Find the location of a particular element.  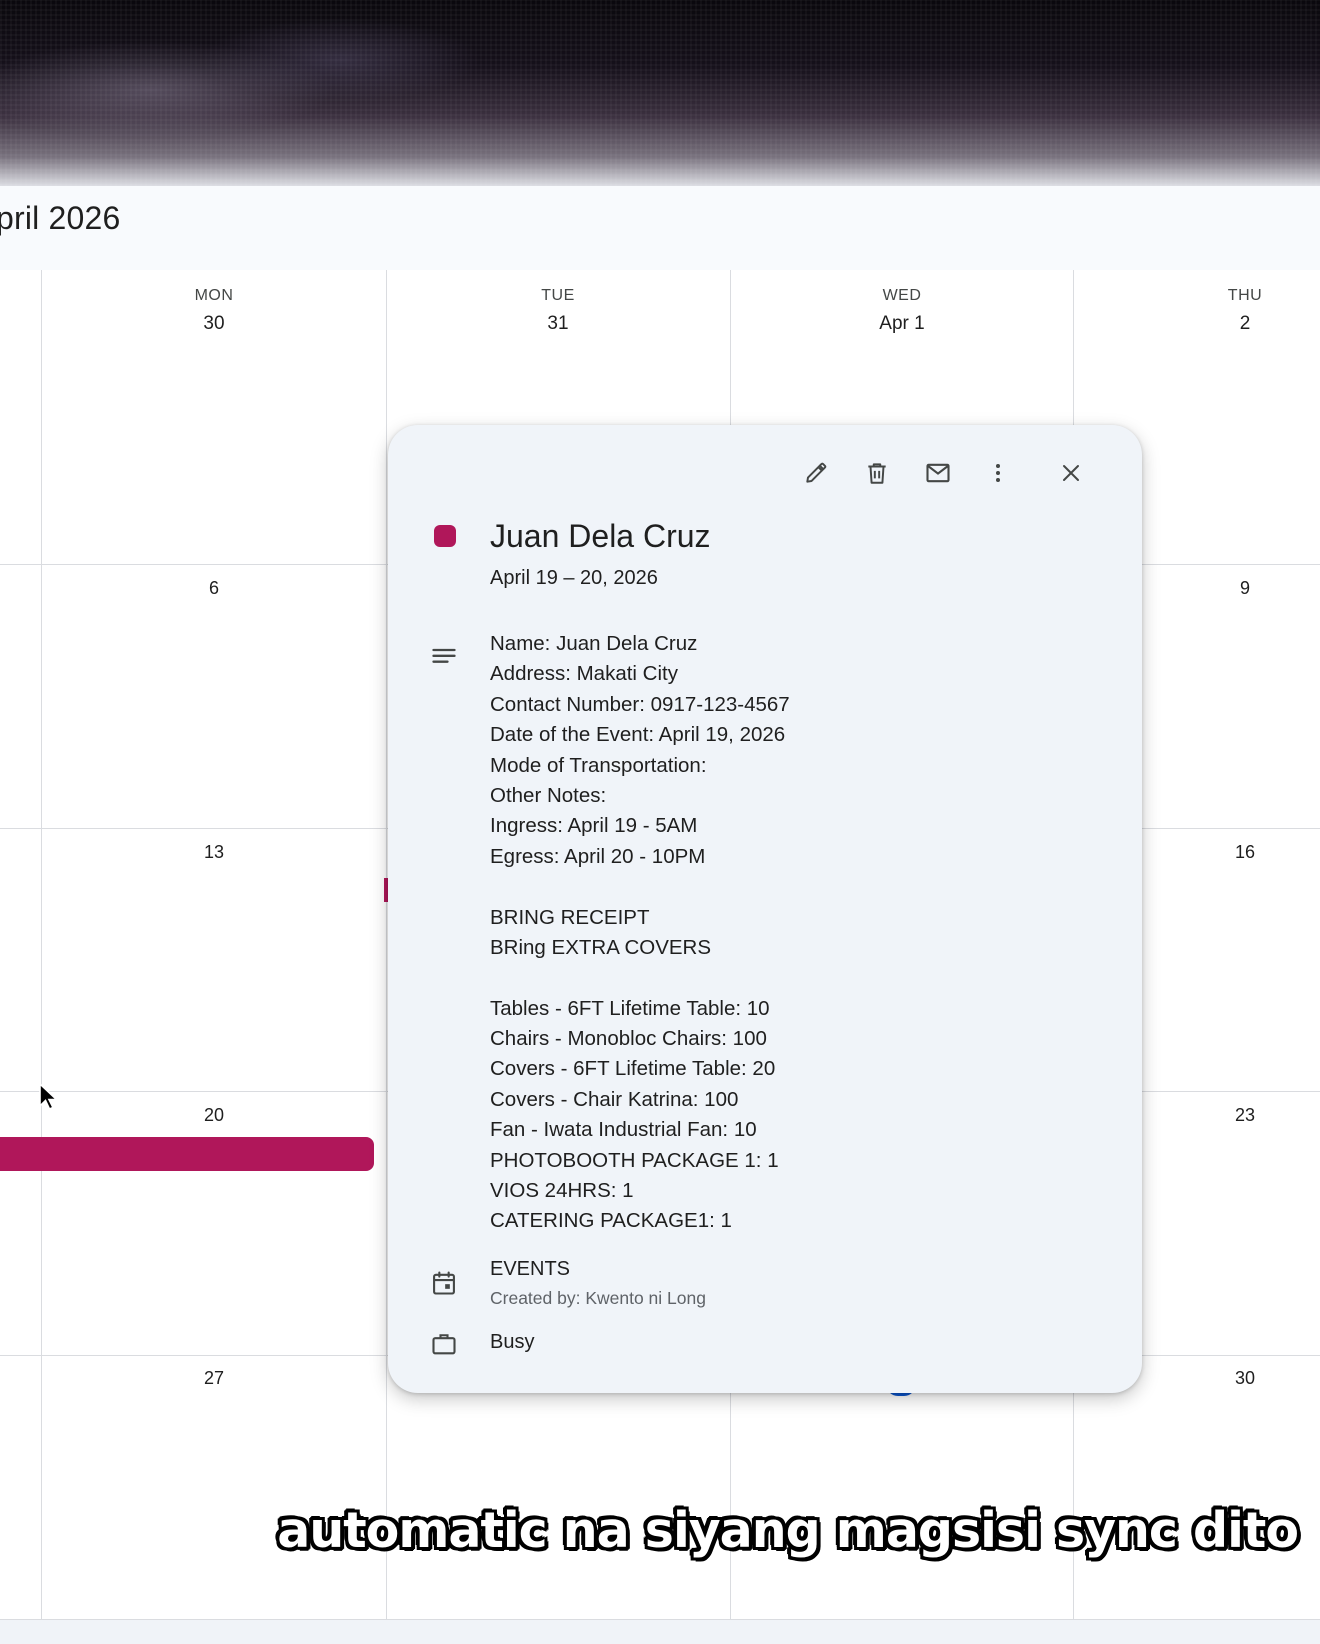

description-line: Covers - 6FT Lifetime Table: 20 is located at coordinates (633, 1069).